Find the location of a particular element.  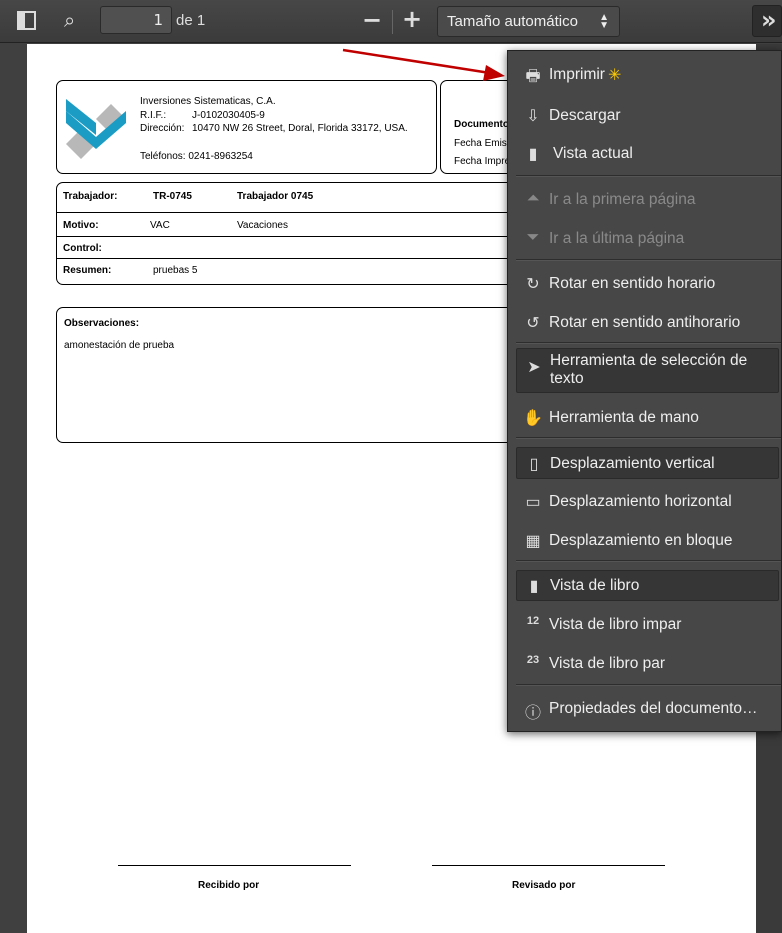

sidebar-toggle-icon is located at coordinates (26, 20).